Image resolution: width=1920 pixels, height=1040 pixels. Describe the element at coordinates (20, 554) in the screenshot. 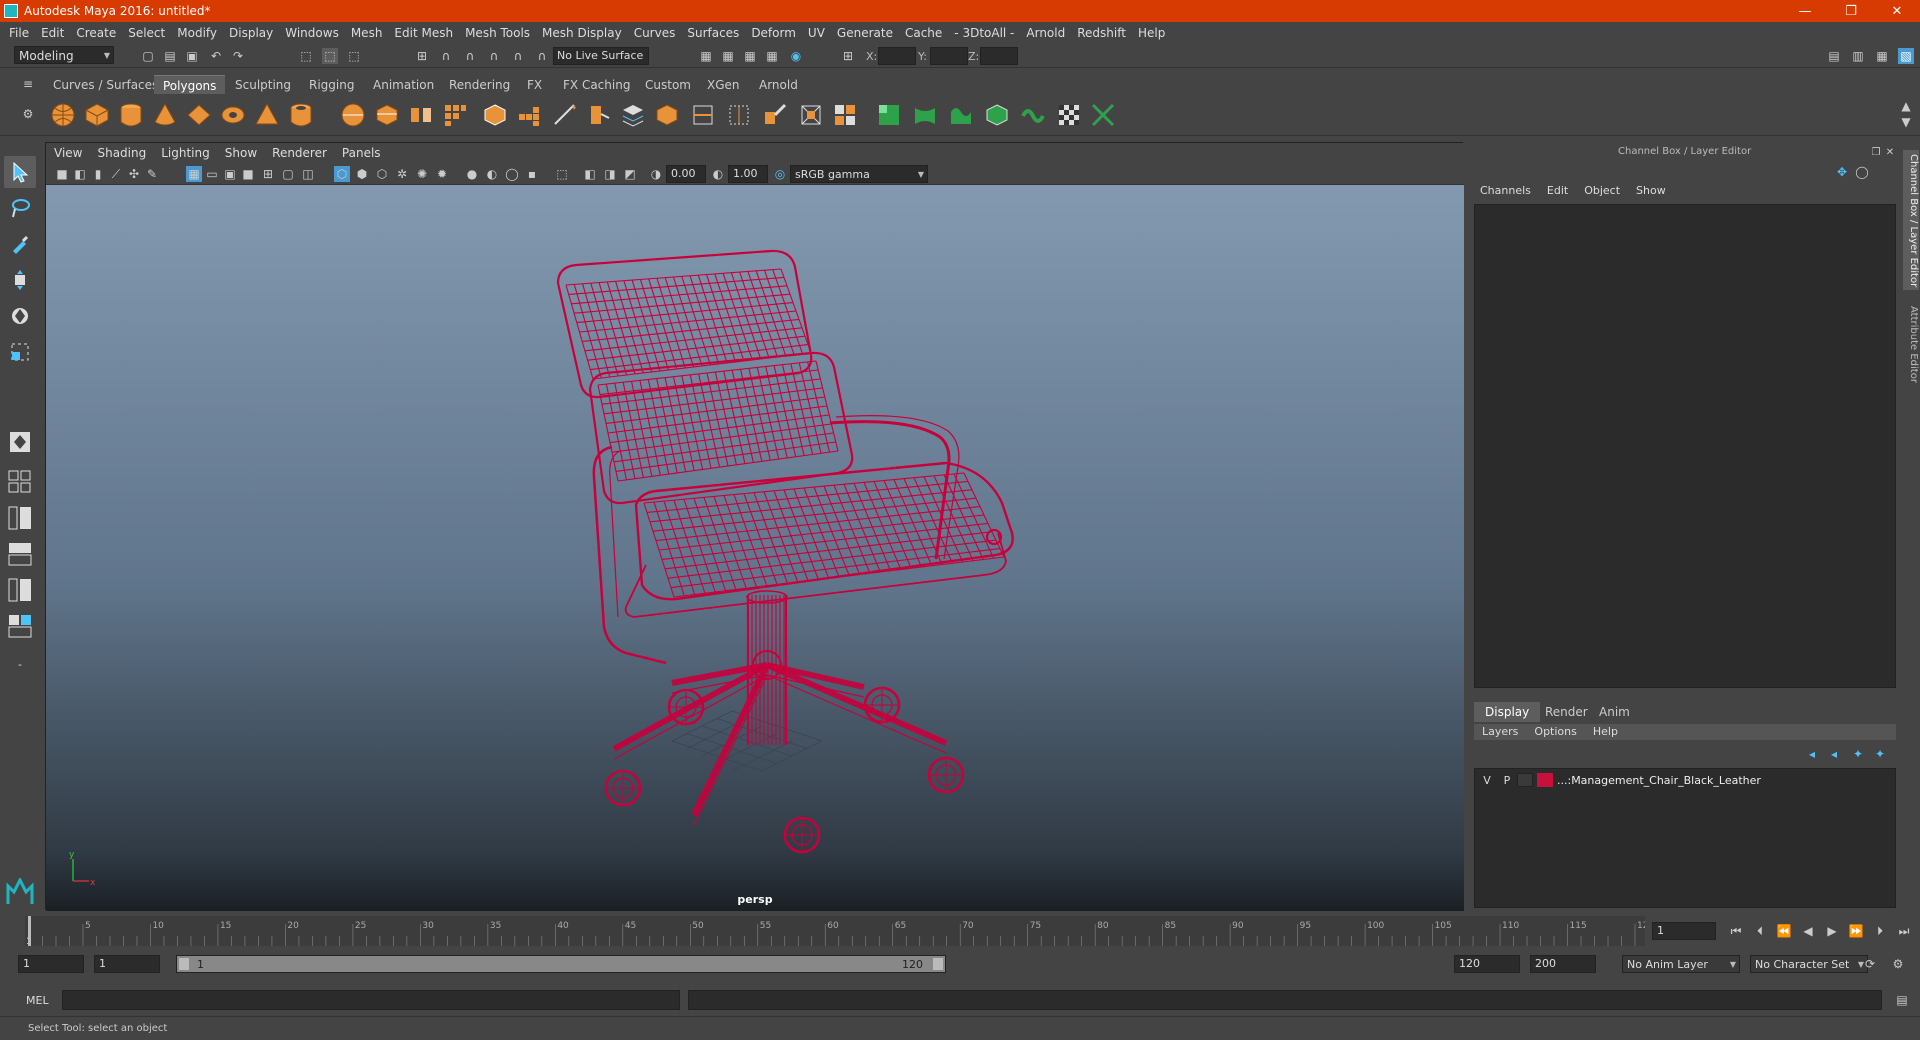

I see `persp-graph-layout-button` at that location.